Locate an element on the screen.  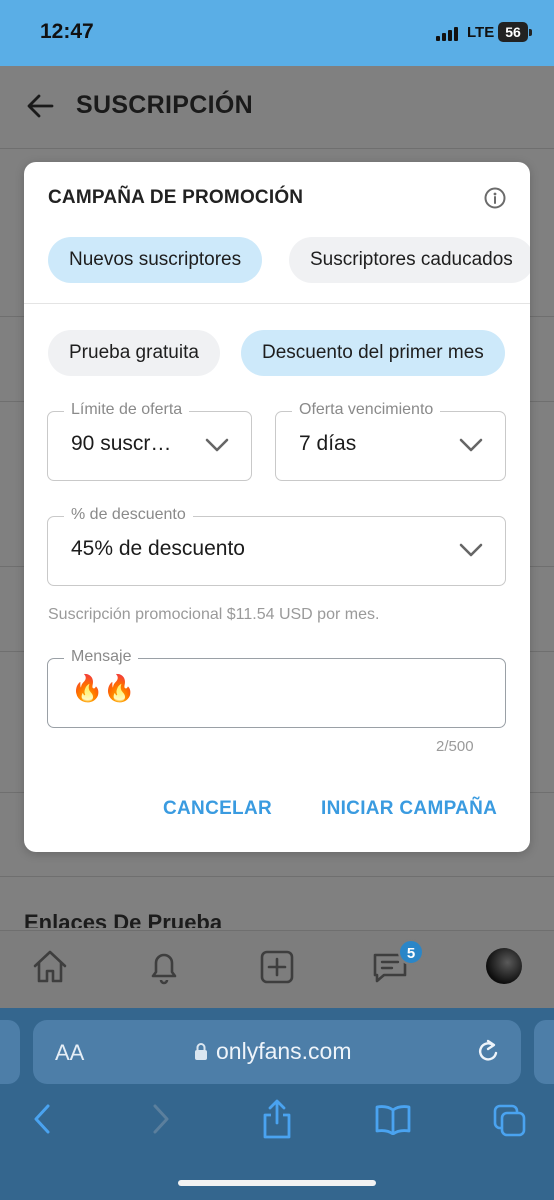
cancel-button: CANCELAR is located at coordinates (217, 809).